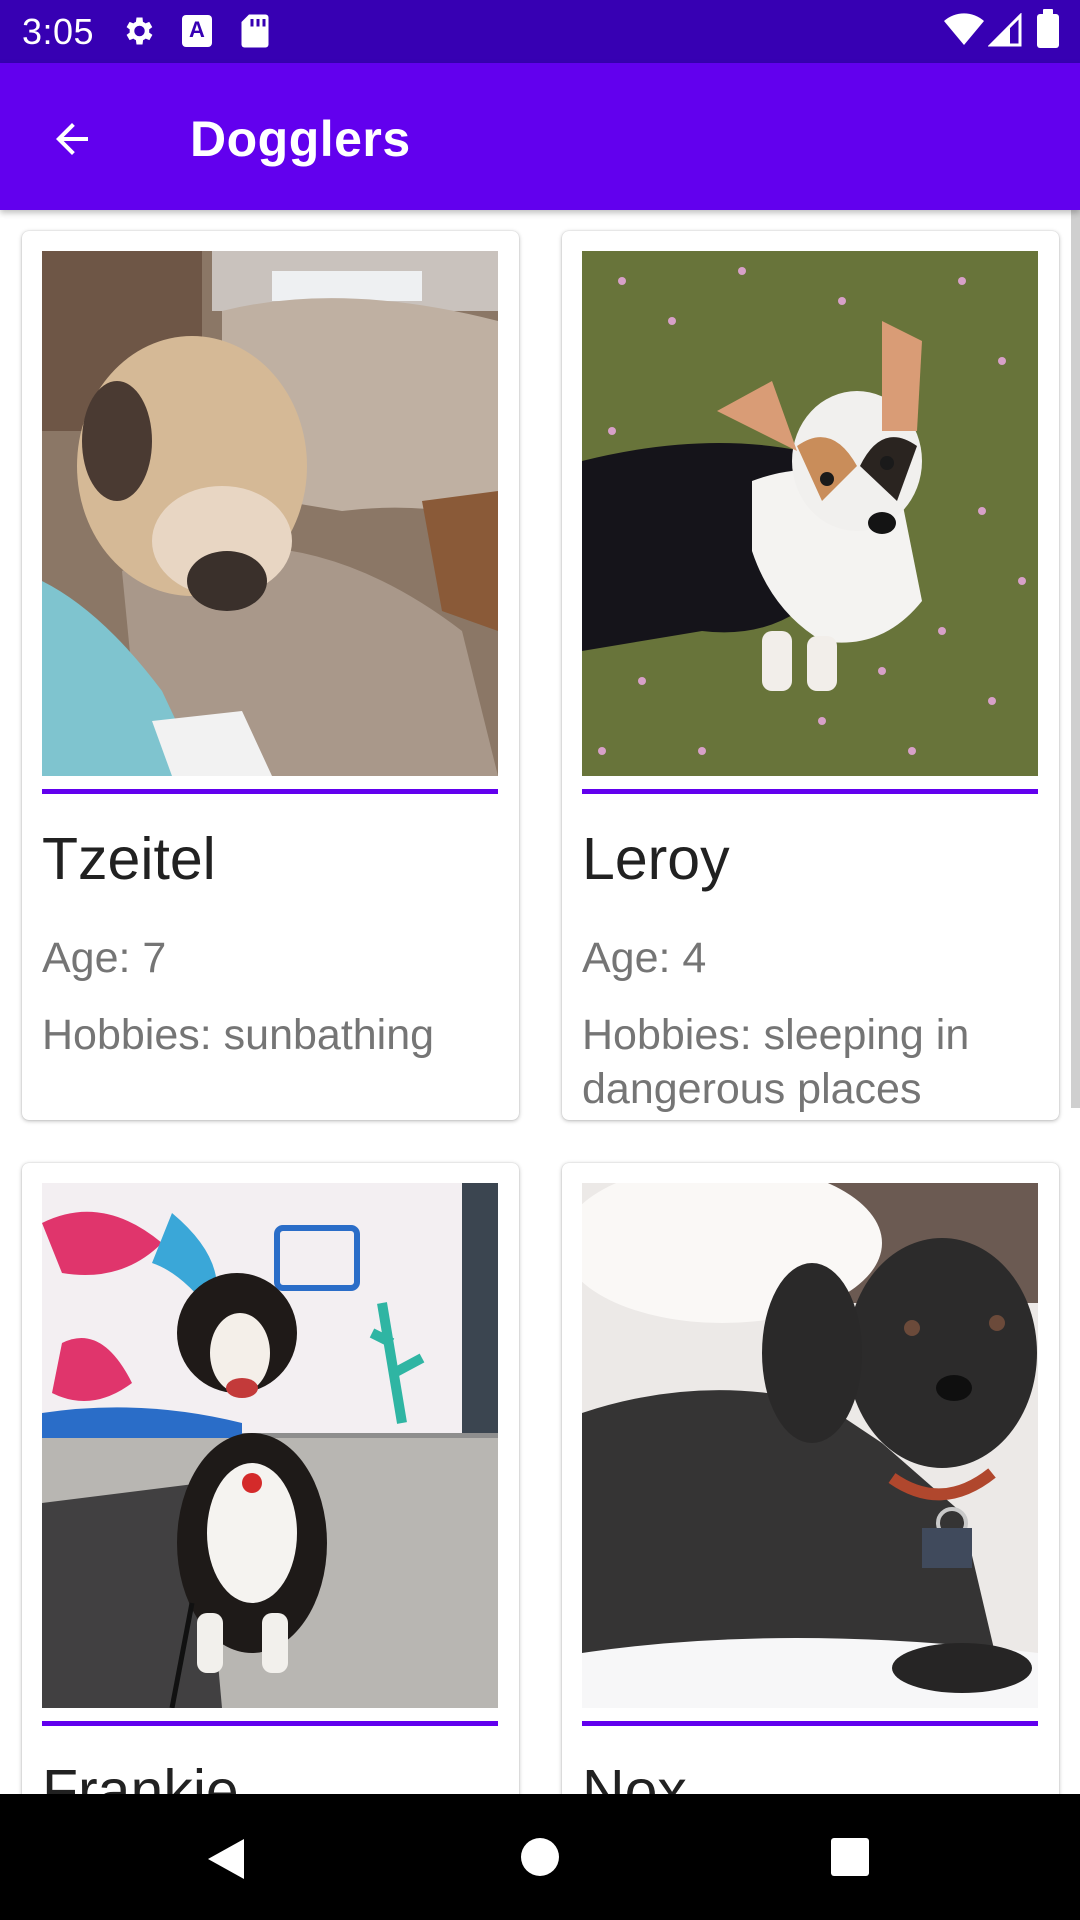 This screenshot has width=1080, height=1920. What do you see at coordinates (255, 33) in the screenshot?
I see `sd-card-icon` at bounding box center [255, 33].